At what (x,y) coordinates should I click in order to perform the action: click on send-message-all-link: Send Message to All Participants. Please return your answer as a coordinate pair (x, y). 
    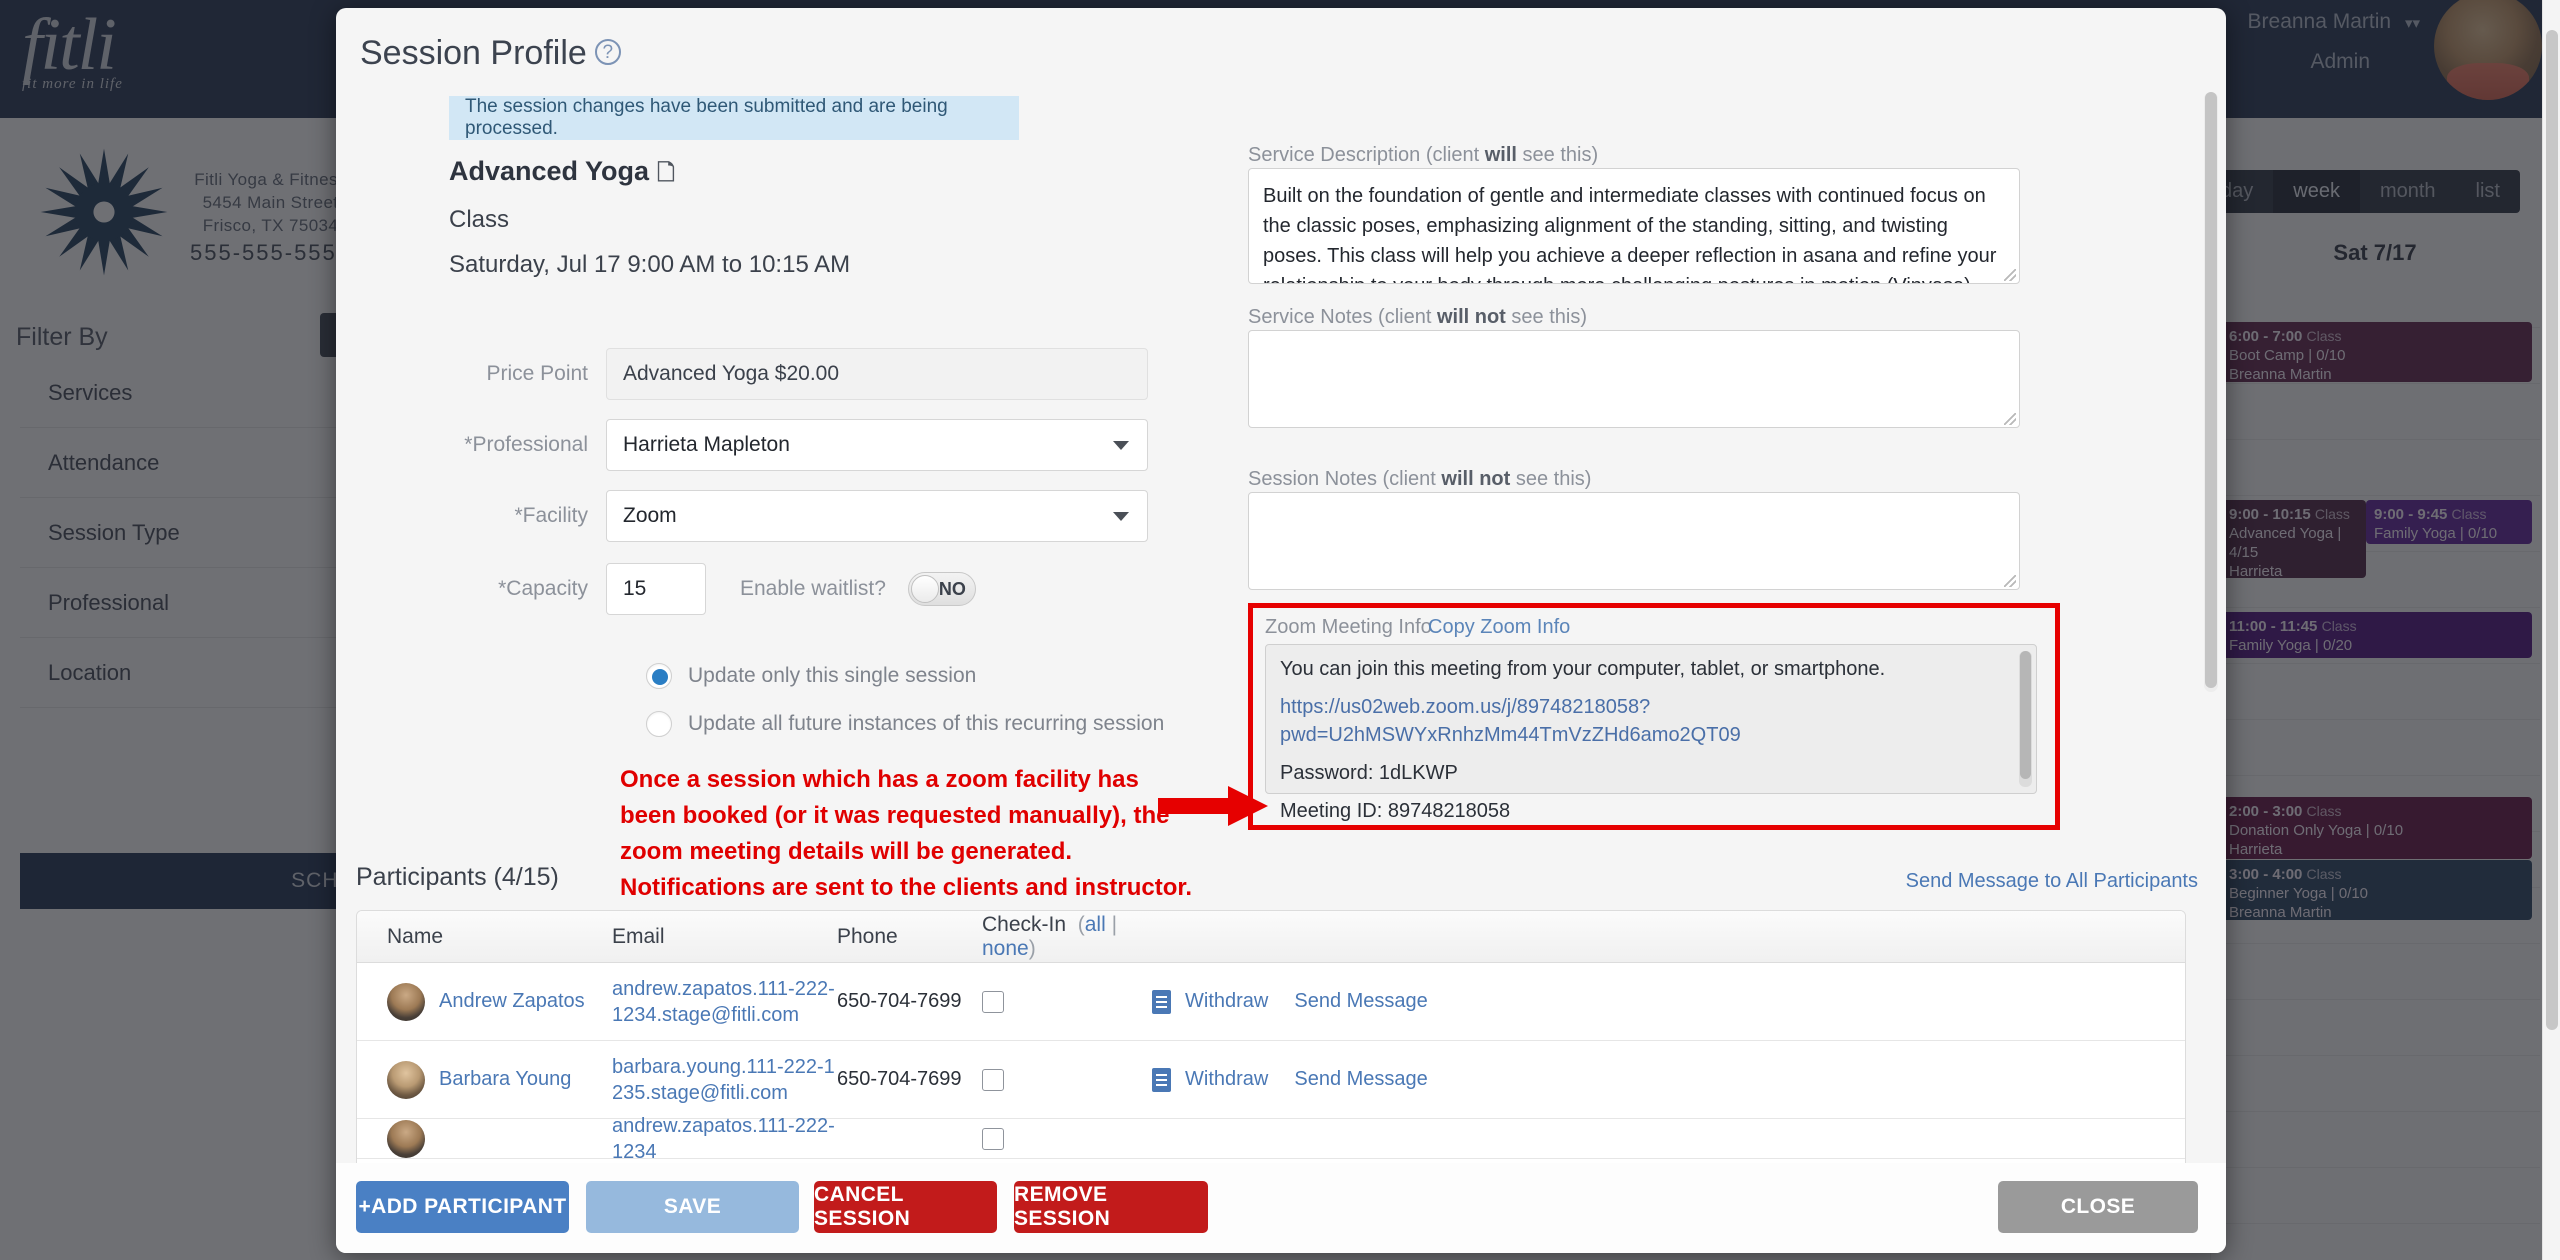
    Looking at the image, I should click on (2052, 881).